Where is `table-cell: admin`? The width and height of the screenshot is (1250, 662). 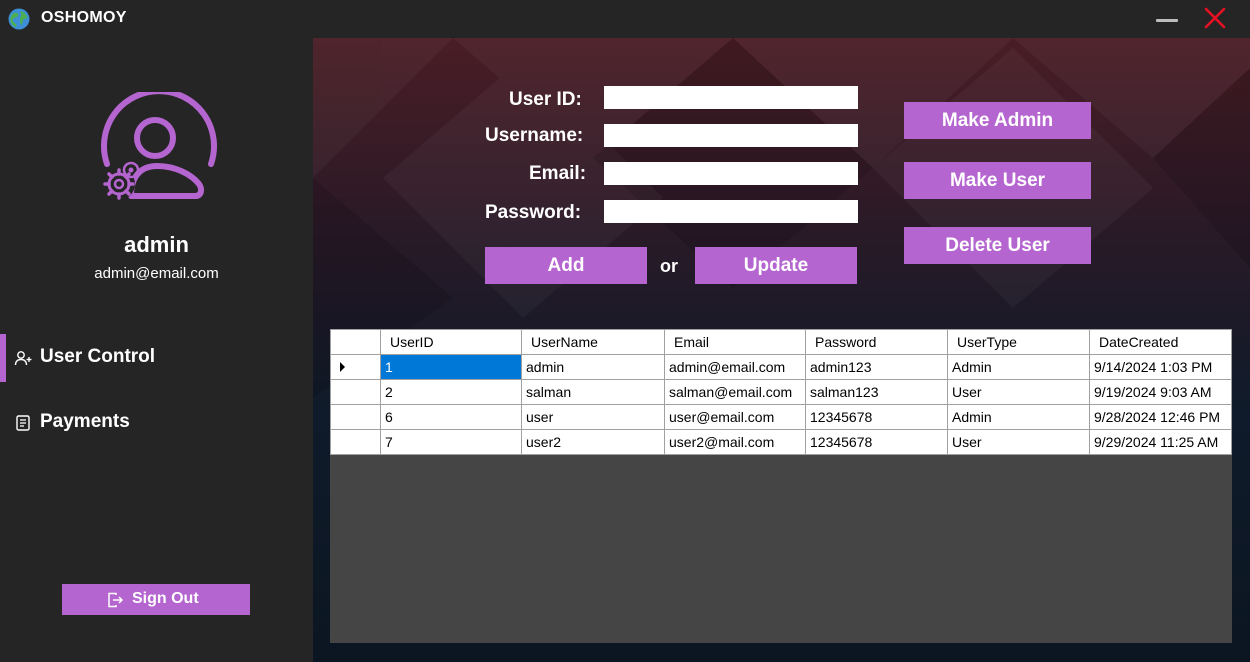 table-cell: admin is located at coordinates (593, 367).